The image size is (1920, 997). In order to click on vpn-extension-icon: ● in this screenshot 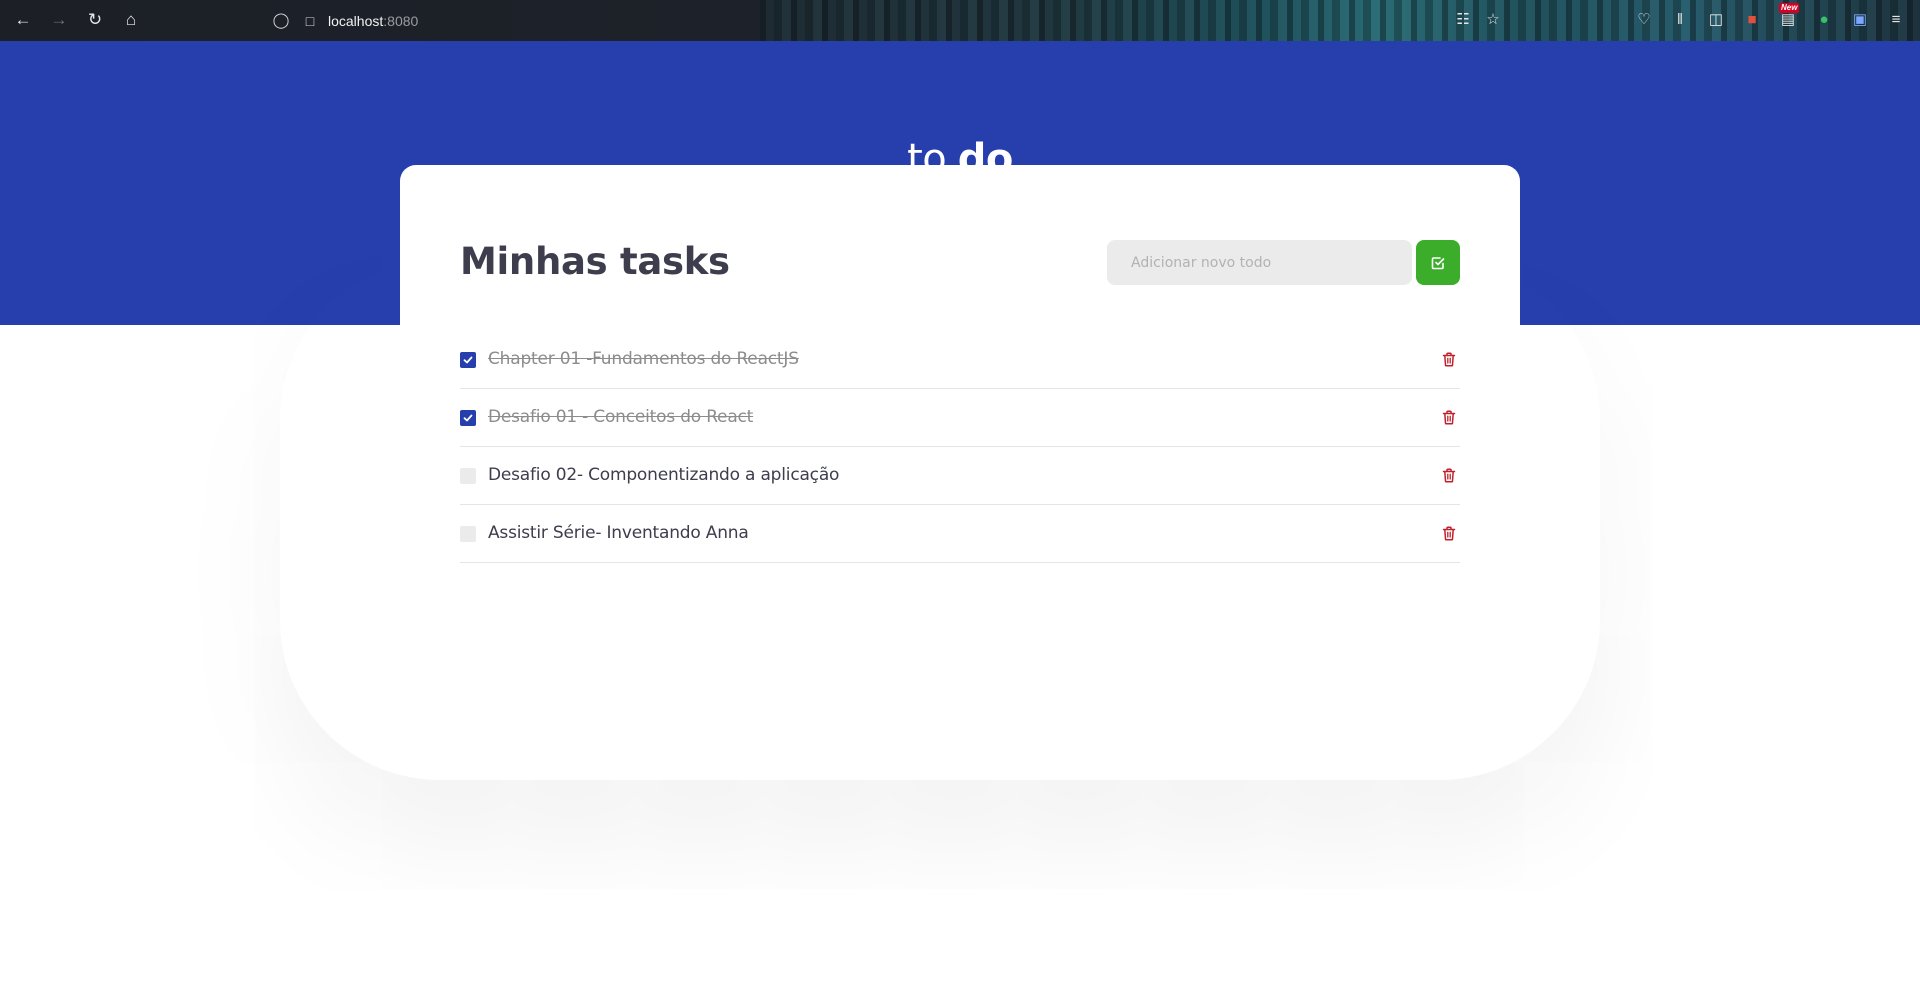, I will do `click(1824, 20)`.